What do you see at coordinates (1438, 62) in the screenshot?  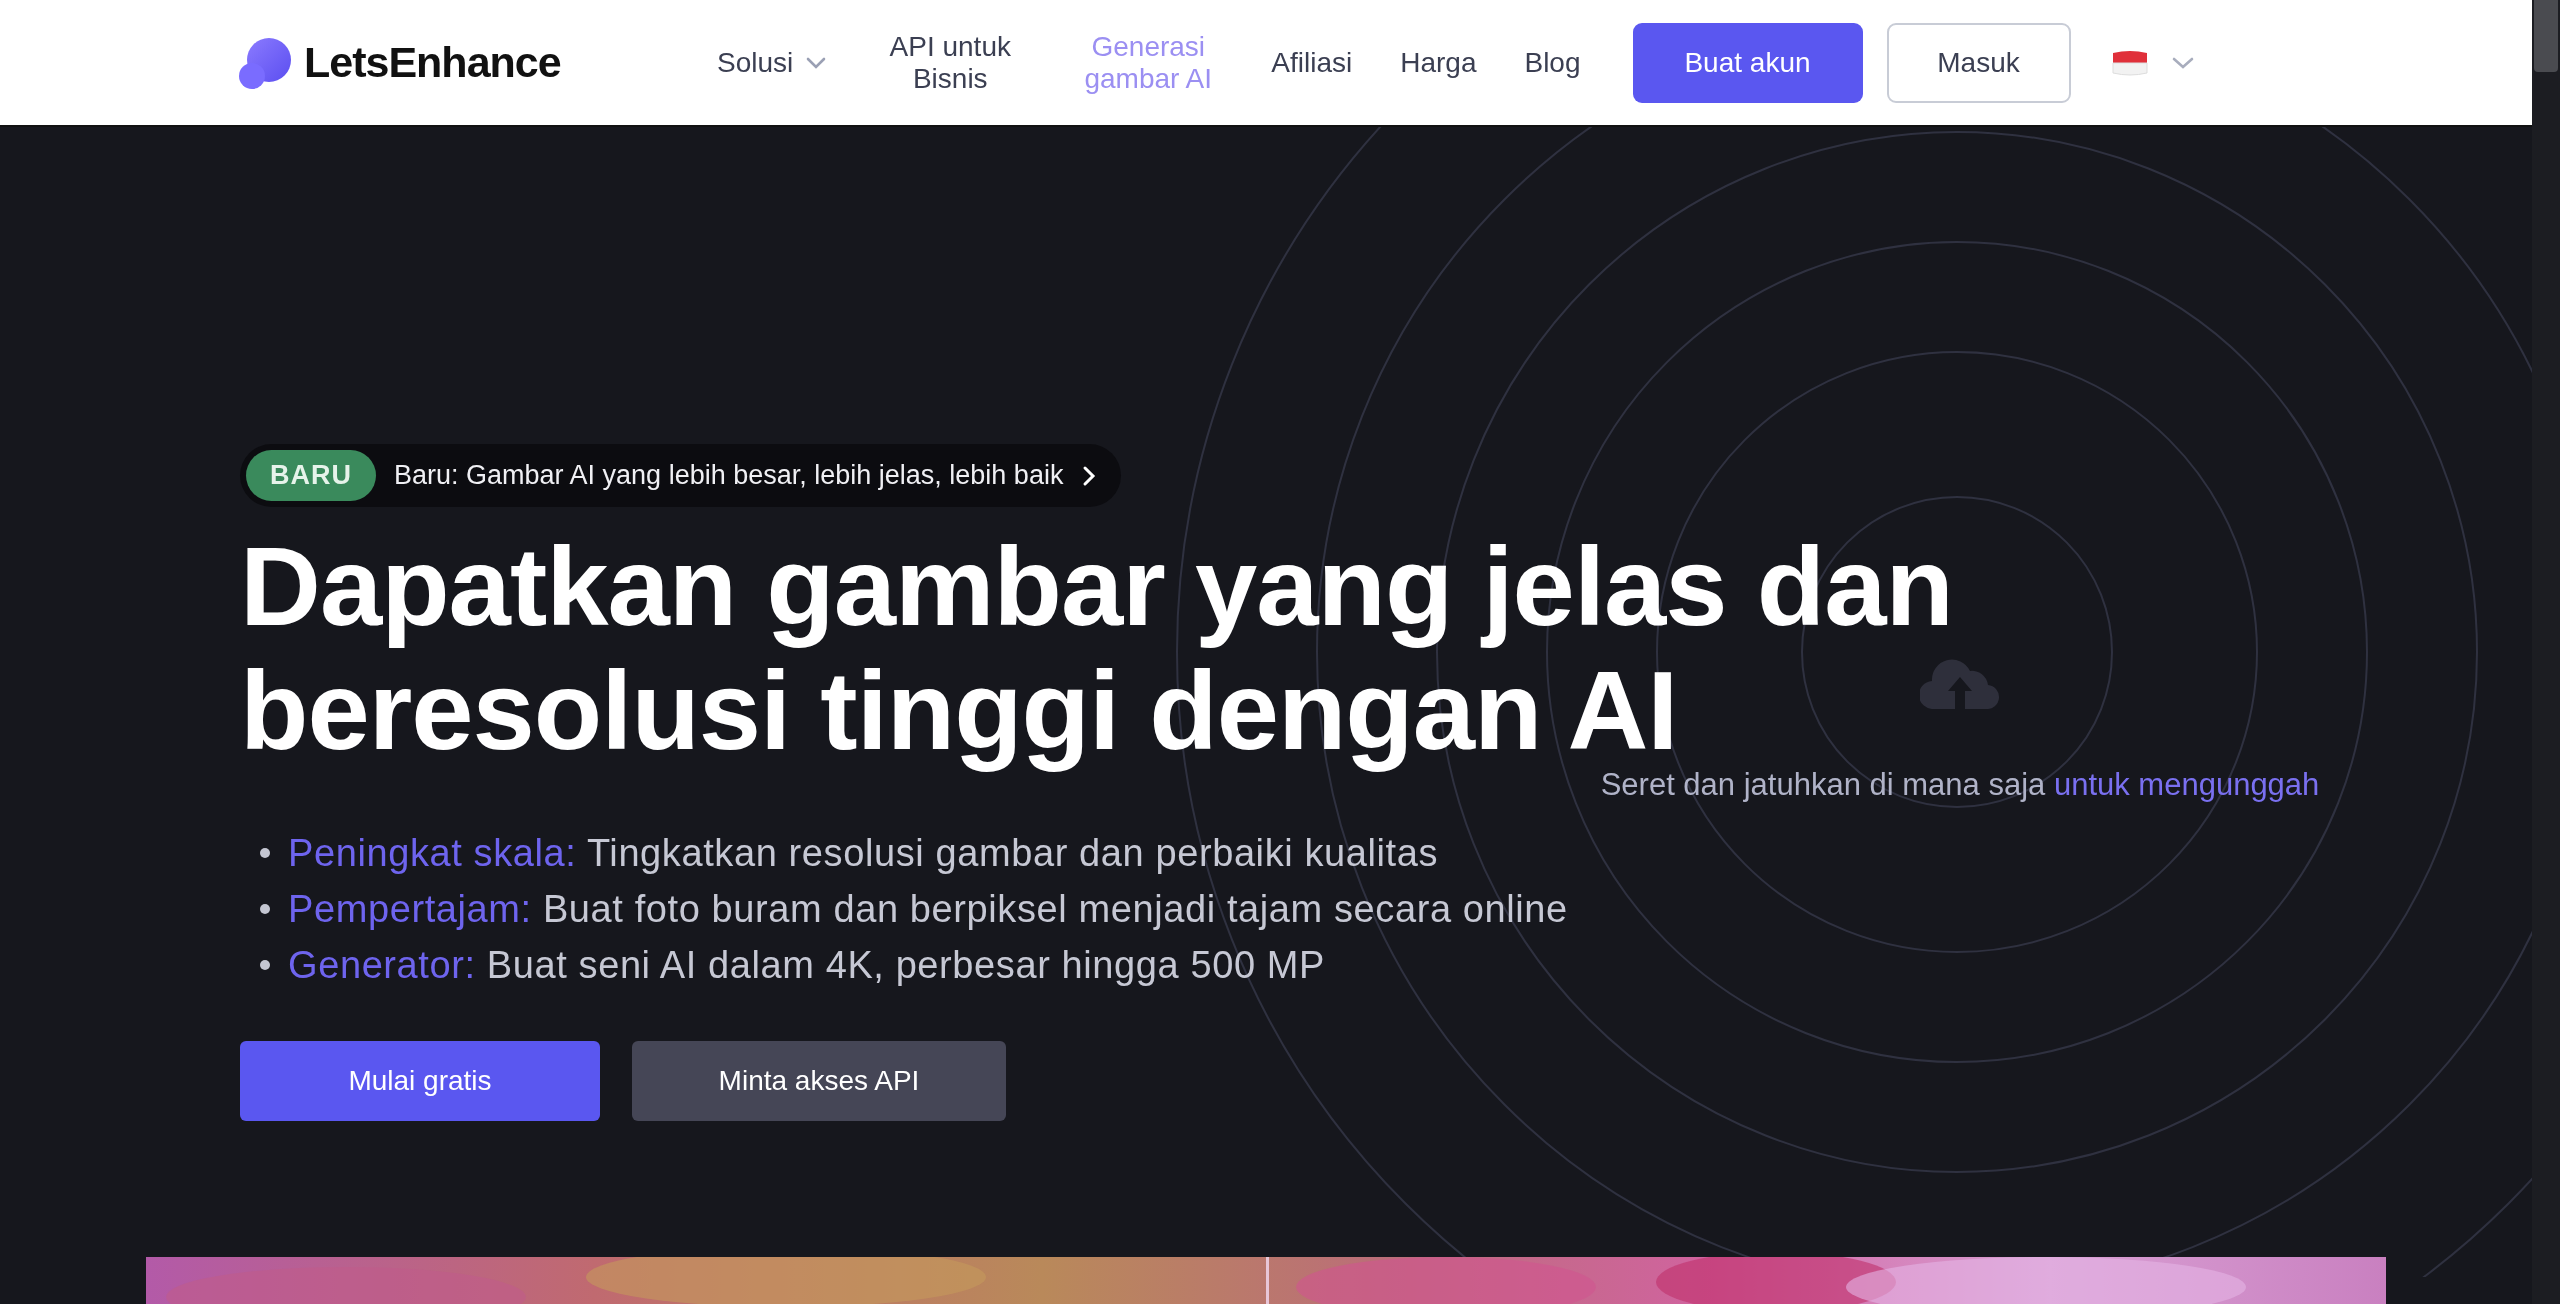 I see `nav-link: Harga` at bounding box center [1438, 62].